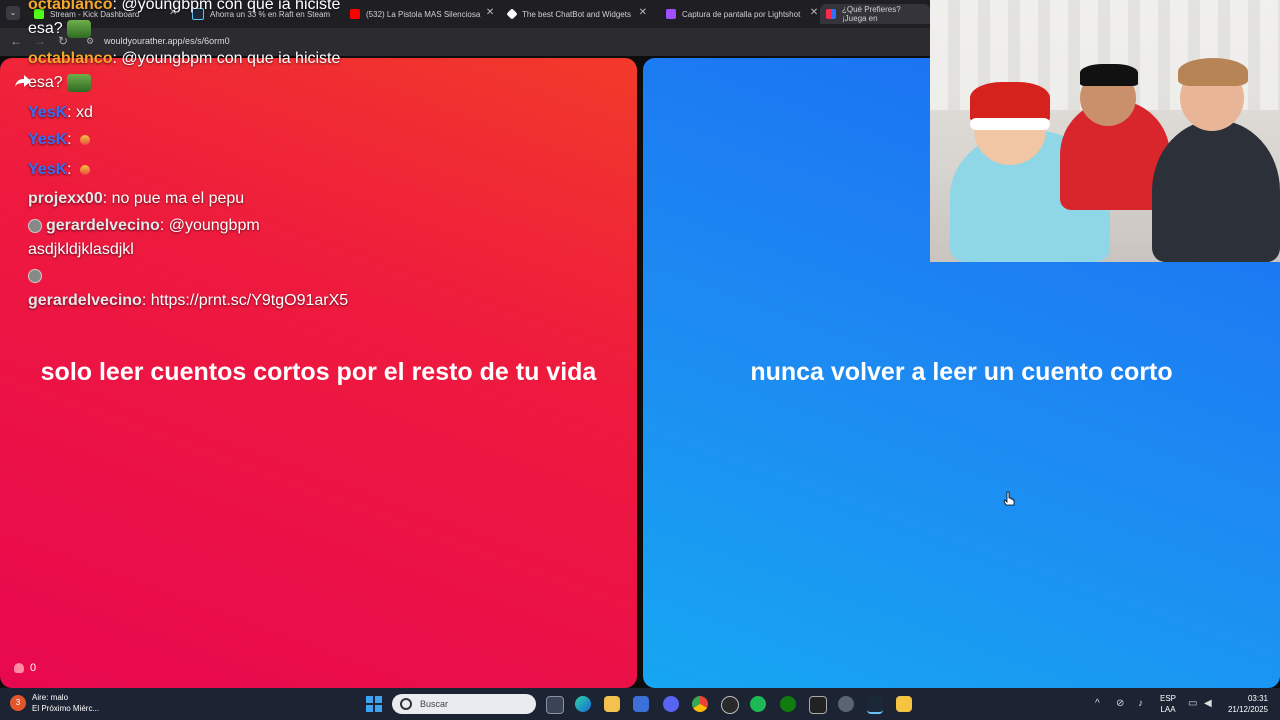  I want to click on microsoft-store-icon, so click(641, 704).